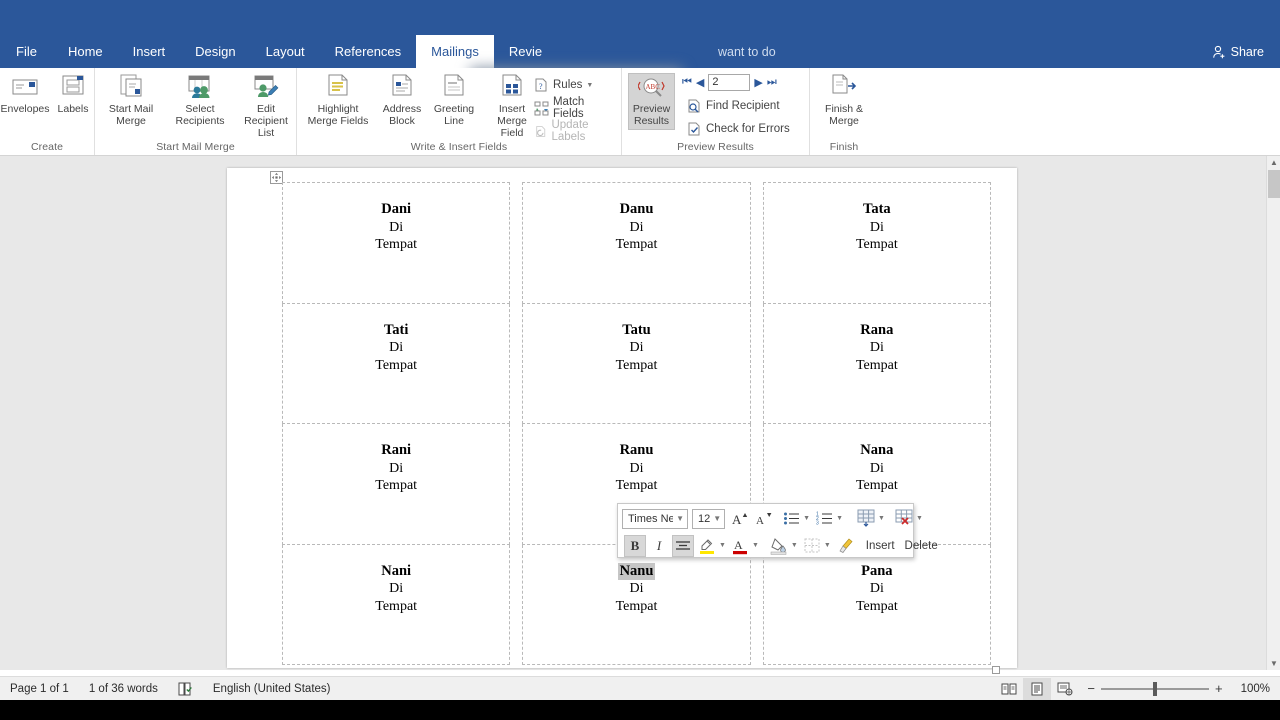 Image resolution: width=1280 pixels, height=720 pixels. I want to click on font-color-button: A, so click(740, 546).